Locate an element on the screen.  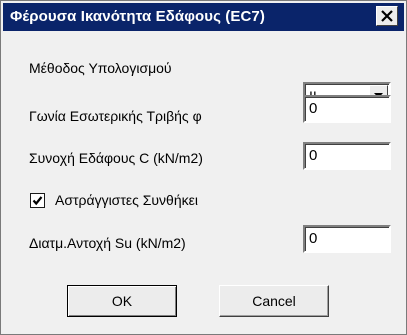
cohesion-input: 0 is located at coordinates (347, 156).